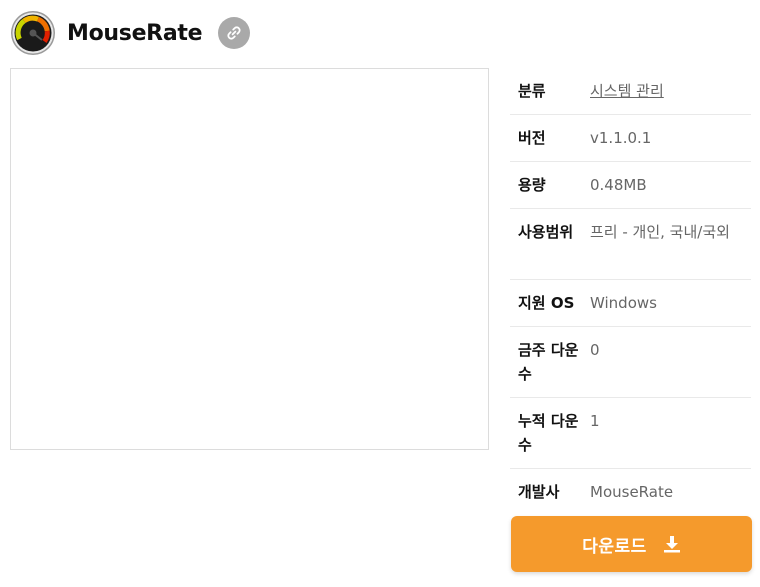 The width and height of the screenshot is (760, 587). I want to click on info-value: 프리 - 개인, 국내/국외, so click(660, 232).